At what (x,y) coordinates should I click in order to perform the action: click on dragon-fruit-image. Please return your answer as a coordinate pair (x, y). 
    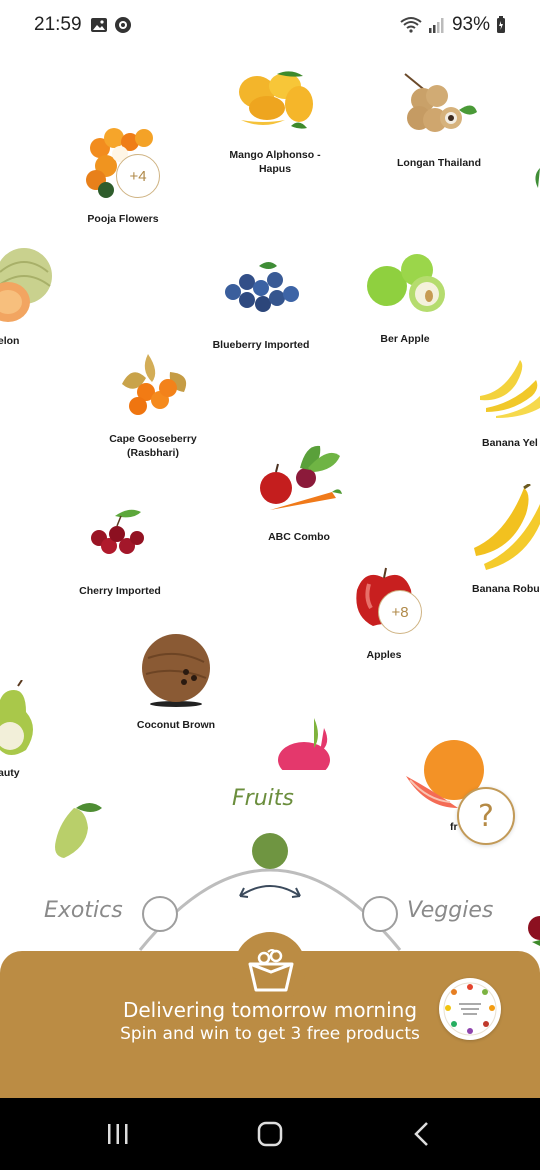
    Looking at the image, I should click on (304, 744).